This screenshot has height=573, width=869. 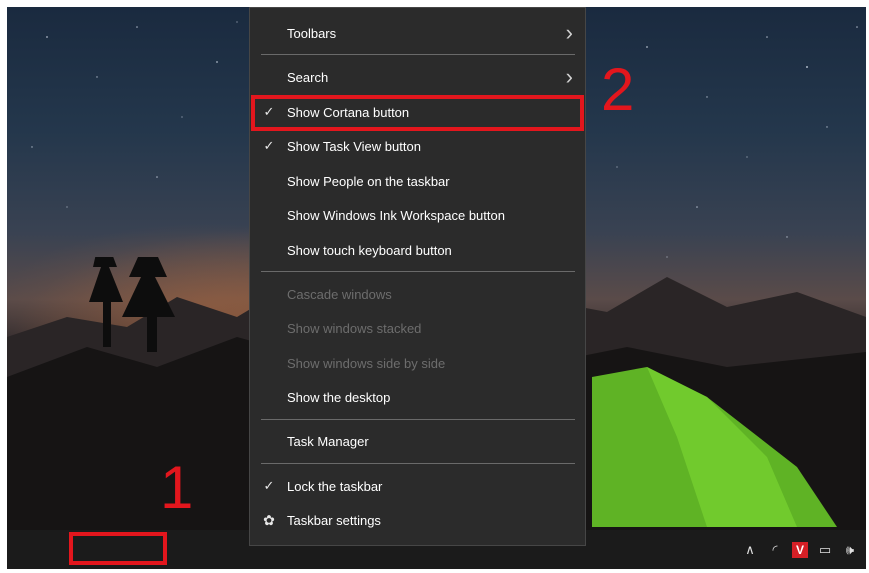 What do you see at coordinates (396, 215) in the screenshot?
I see `menu-item-label: Show Windows Ink Workspace button` at bounding box center [396, 215].